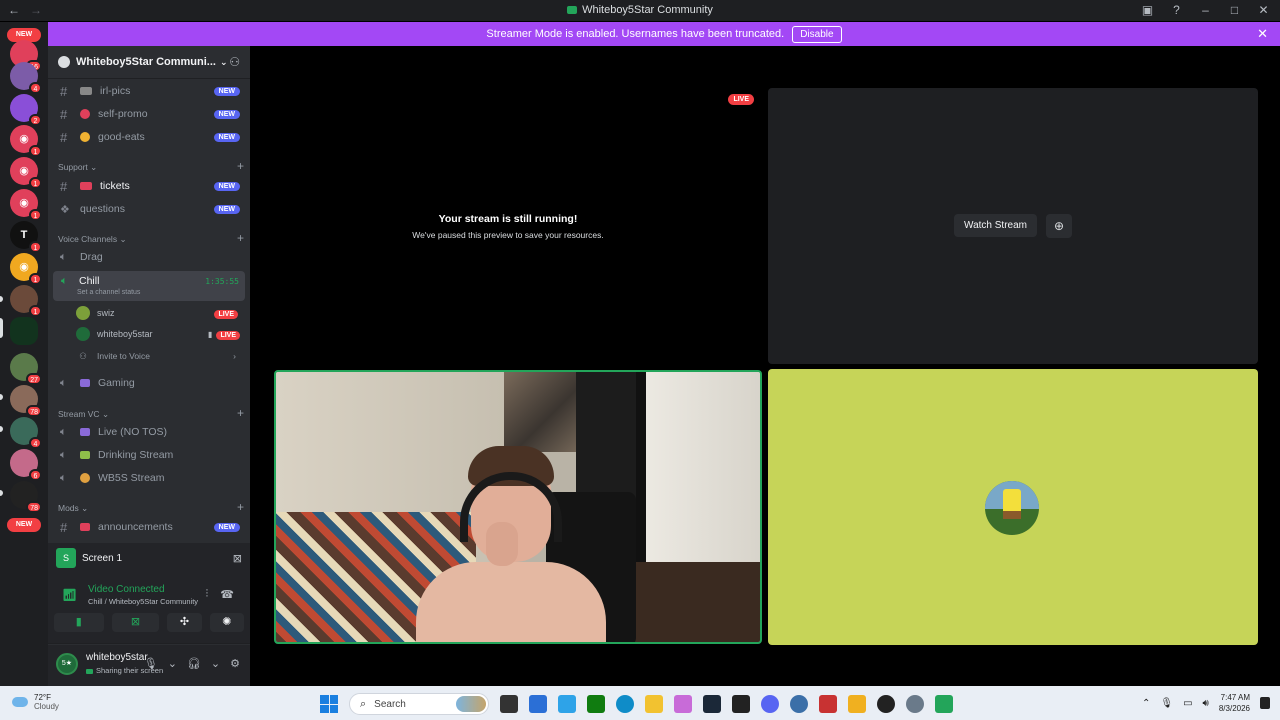  I want to click on voice-channel-drag: 🔈︎ Drag, so click(149, 257).